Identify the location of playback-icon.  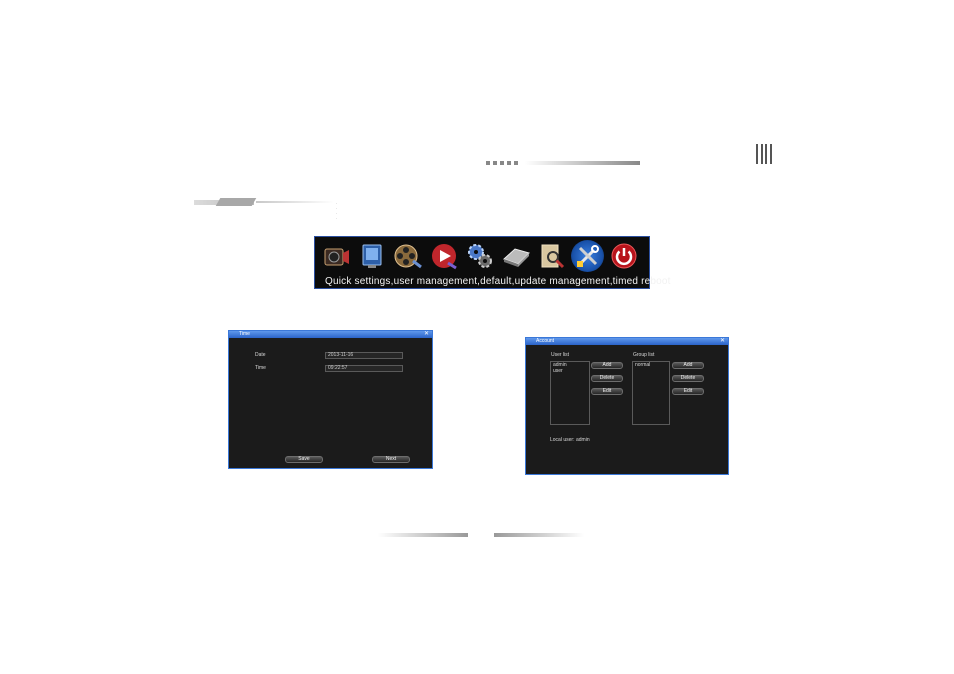
(444, 257).